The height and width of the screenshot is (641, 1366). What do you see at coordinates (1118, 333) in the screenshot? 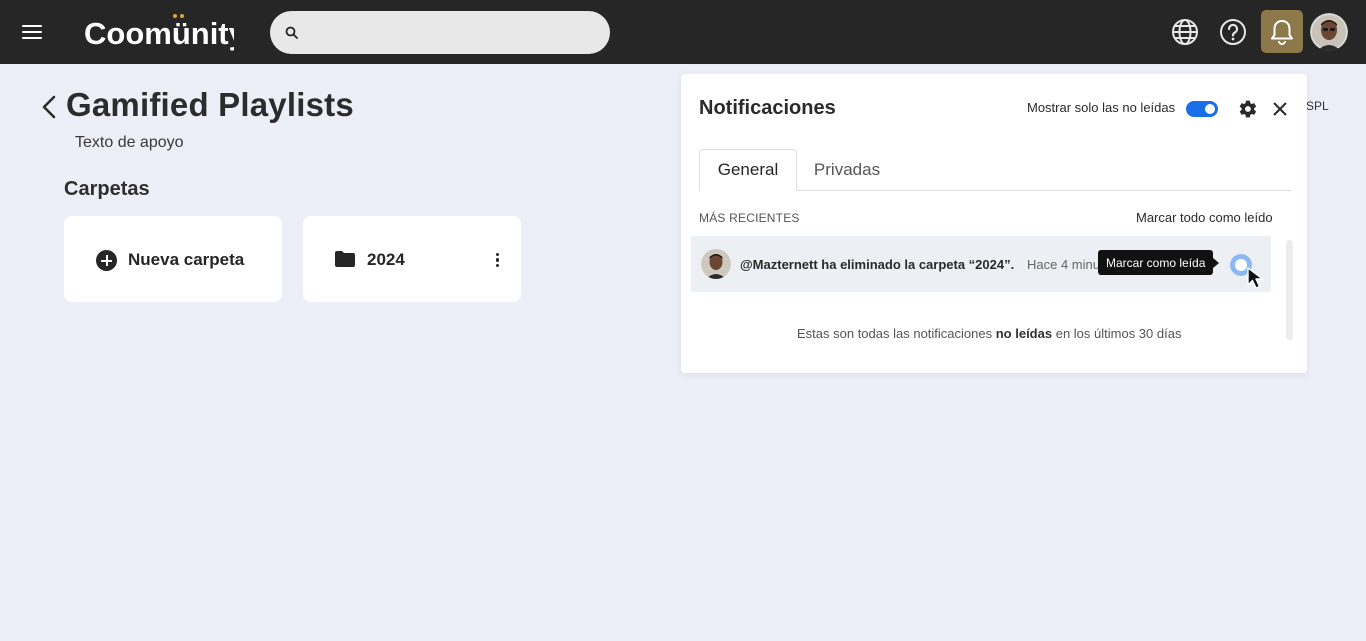
I see `footer-text-post: en los últimos 30 días` at bounding box center [1118, 333].